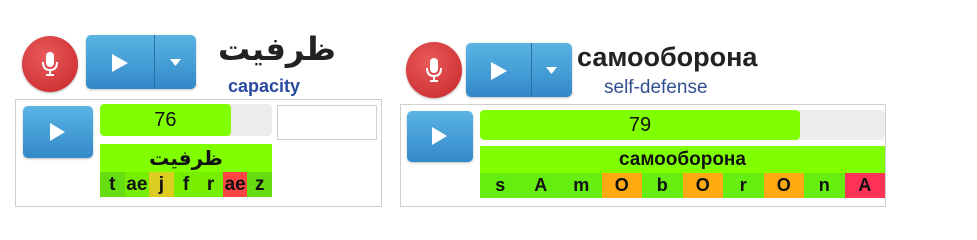 The image size is (977, 240). What do you see at coordinates (165, 120) in the screenshot?
I see `score-value-1: 76` at bounding box center [165, 120].